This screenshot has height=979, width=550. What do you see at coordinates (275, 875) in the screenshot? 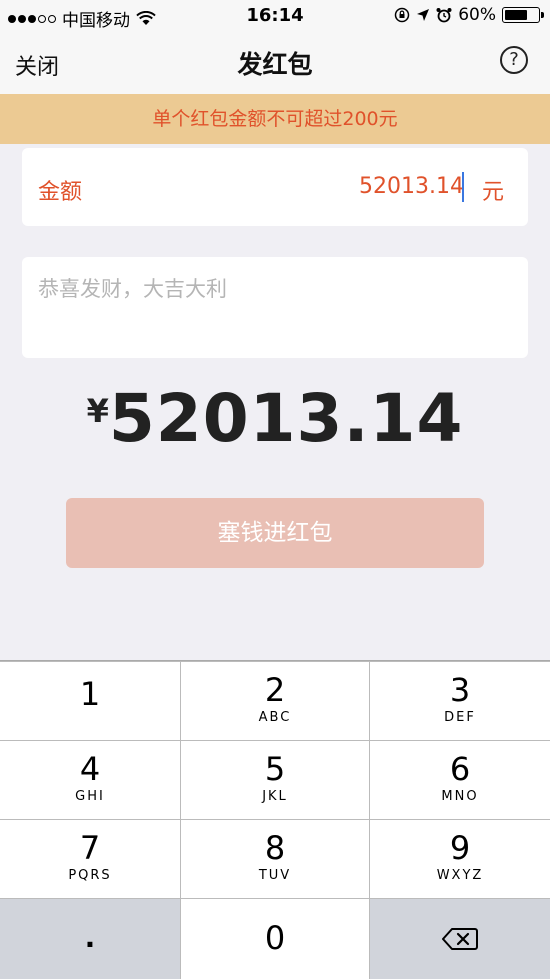
I see `key-letters: TUV` at bounding box center [275, 875].